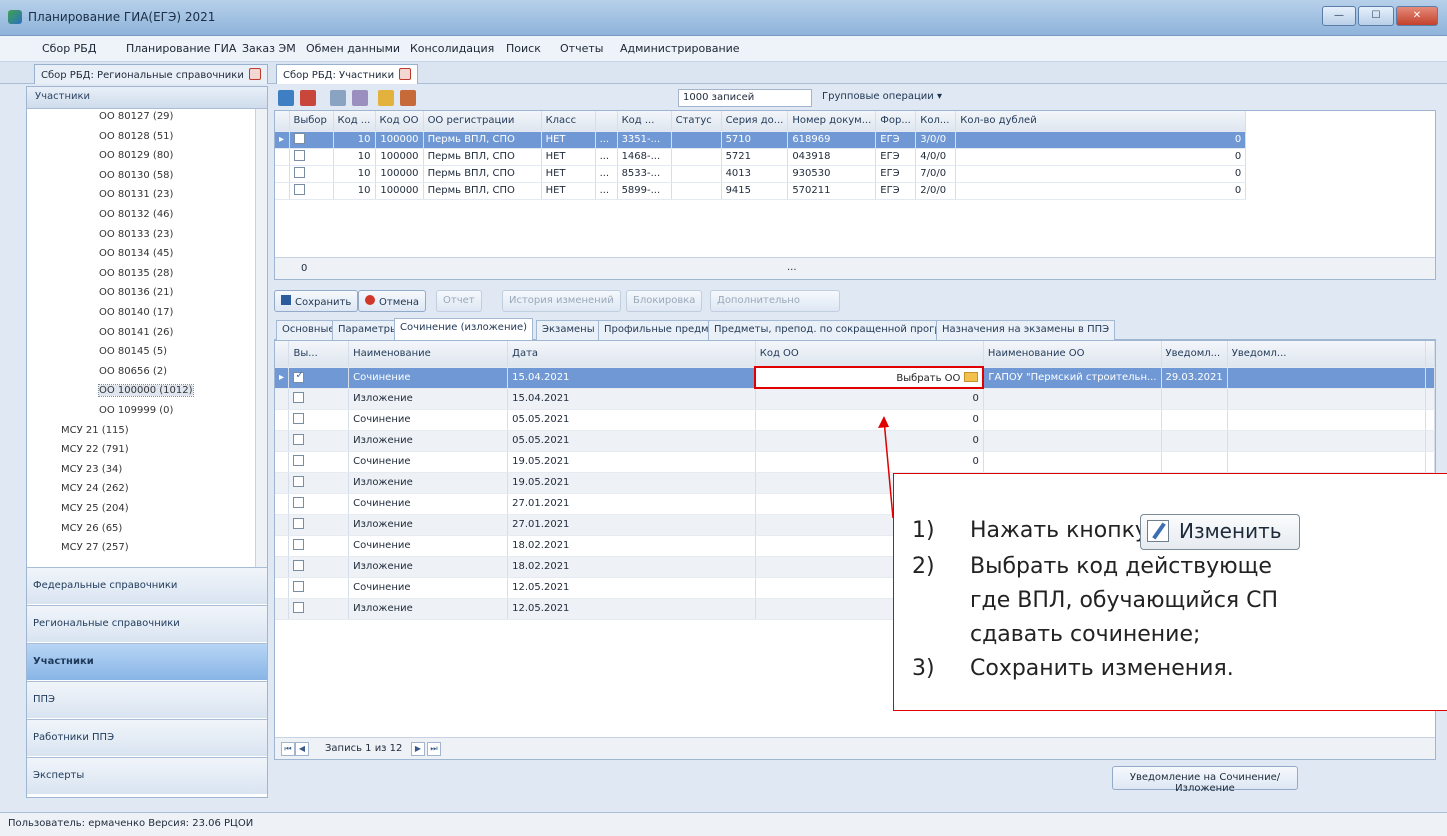 The width and height of the screenshot is (1447, 836). What do you see at coordinates (136, 273) in the screenshot?
I see `tree-item: ОО 80135 (28)` at bounding box center [136, 273].